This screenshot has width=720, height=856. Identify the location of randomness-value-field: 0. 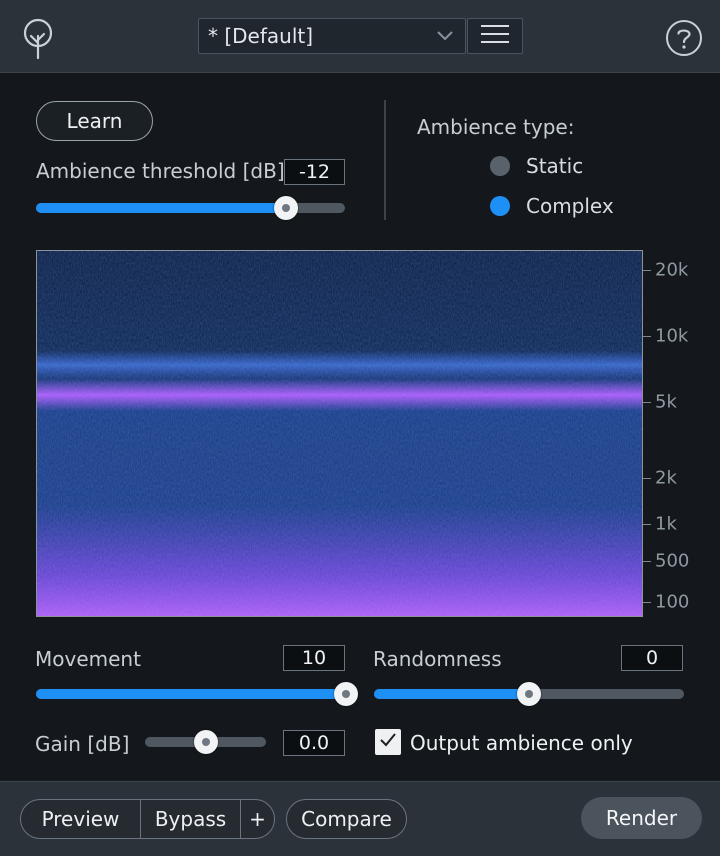
(652, 658).